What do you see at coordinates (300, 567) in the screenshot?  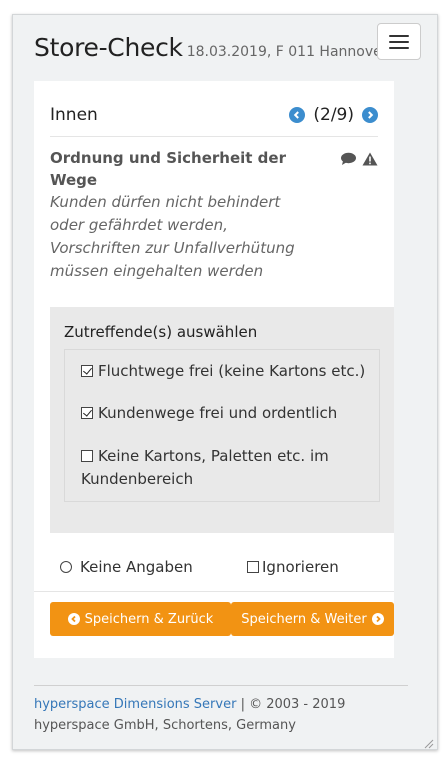 I see `ignore-label: Ignorieren` at bounding box center [300, 567].